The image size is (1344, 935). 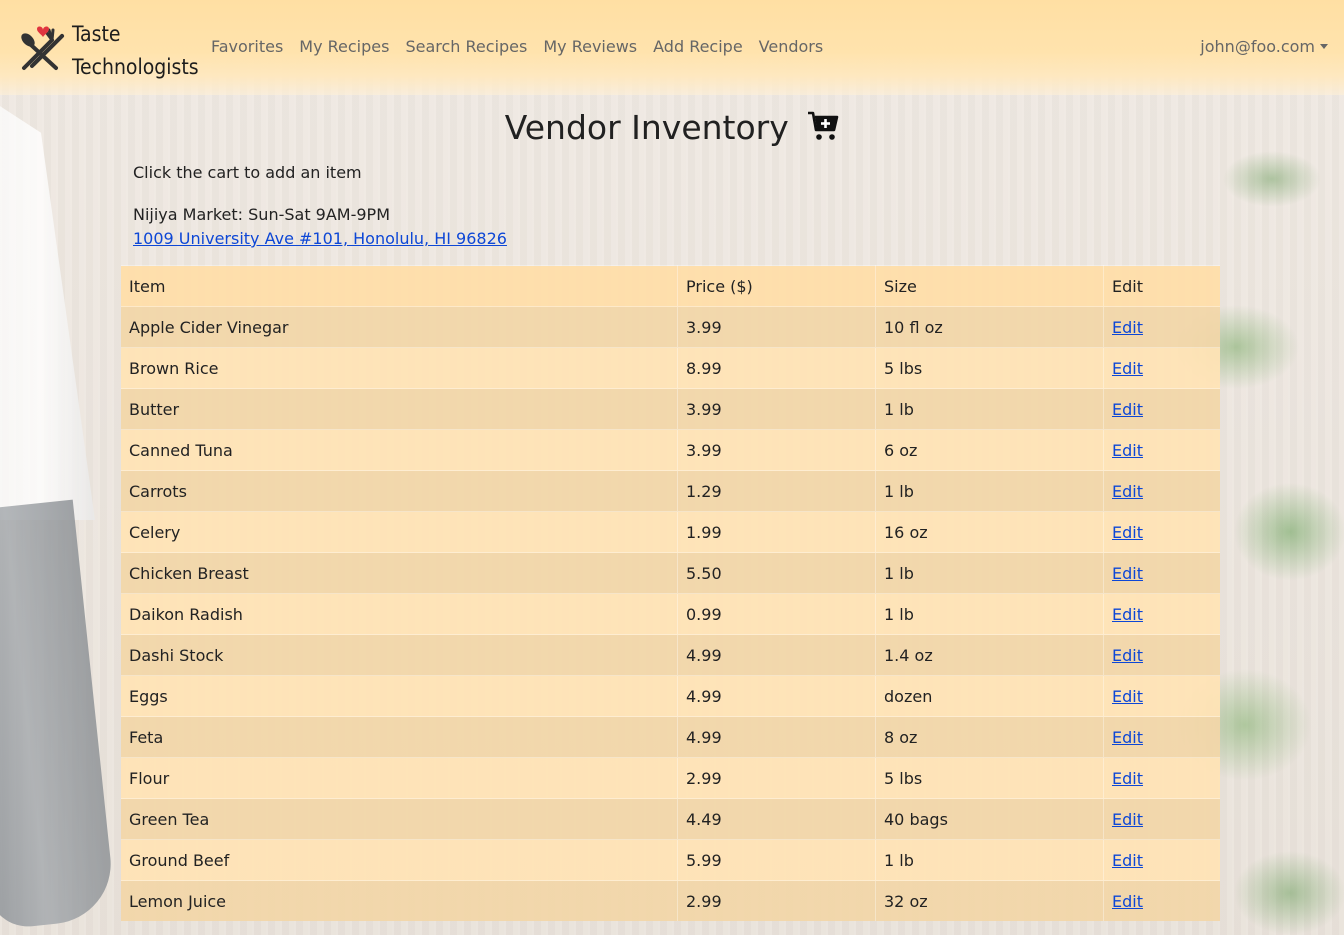 What do you see at coordinates (399, 409) in the screenshot?
I see `cell-item: Butter` at bounding box center [399, 409].